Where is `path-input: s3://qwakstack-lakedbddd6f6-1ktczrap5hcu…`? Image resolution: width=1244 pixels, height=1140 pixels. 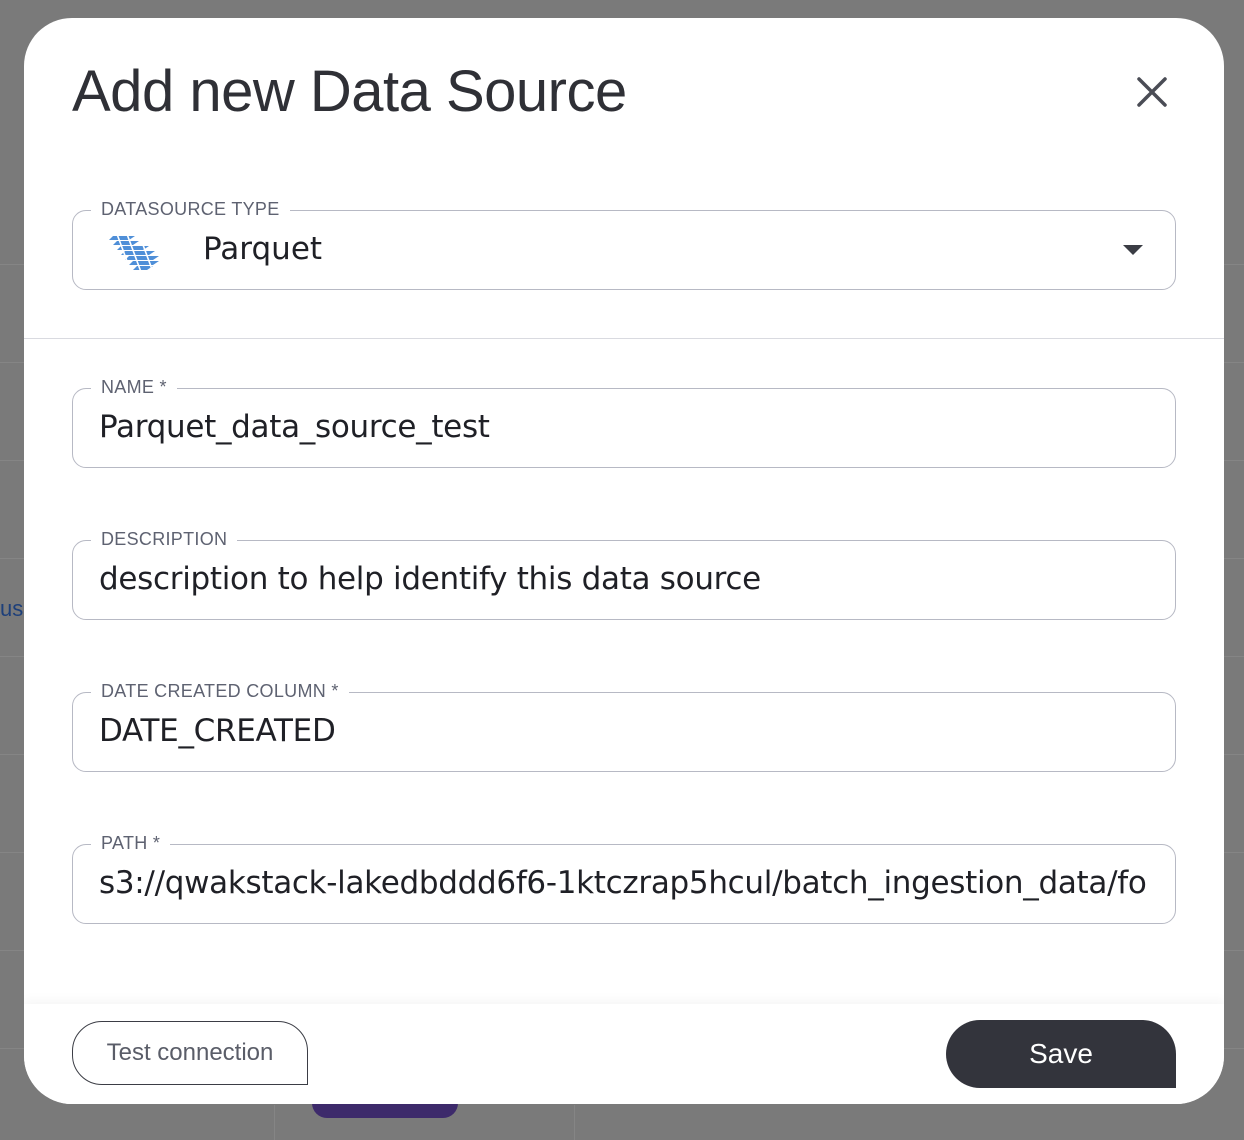
path-input: s3://qwakstack-lakedbddd6f6-1ktczrap5hcu… is located at coordinates (624, 883).